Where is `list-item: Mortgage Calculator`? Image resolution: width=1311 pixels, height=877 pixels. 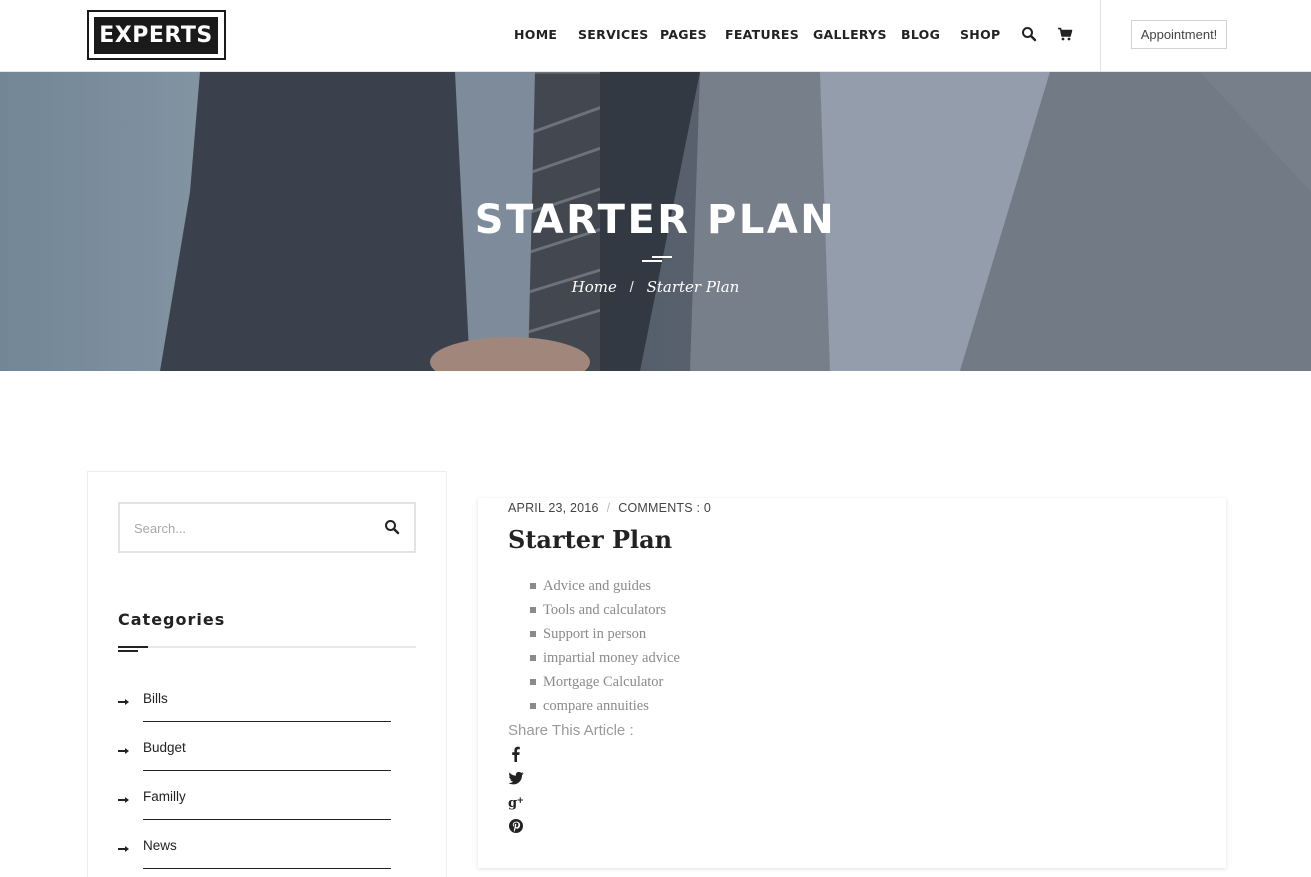 list-item: Mortgage Calculator is located at coordinates (605, 686).